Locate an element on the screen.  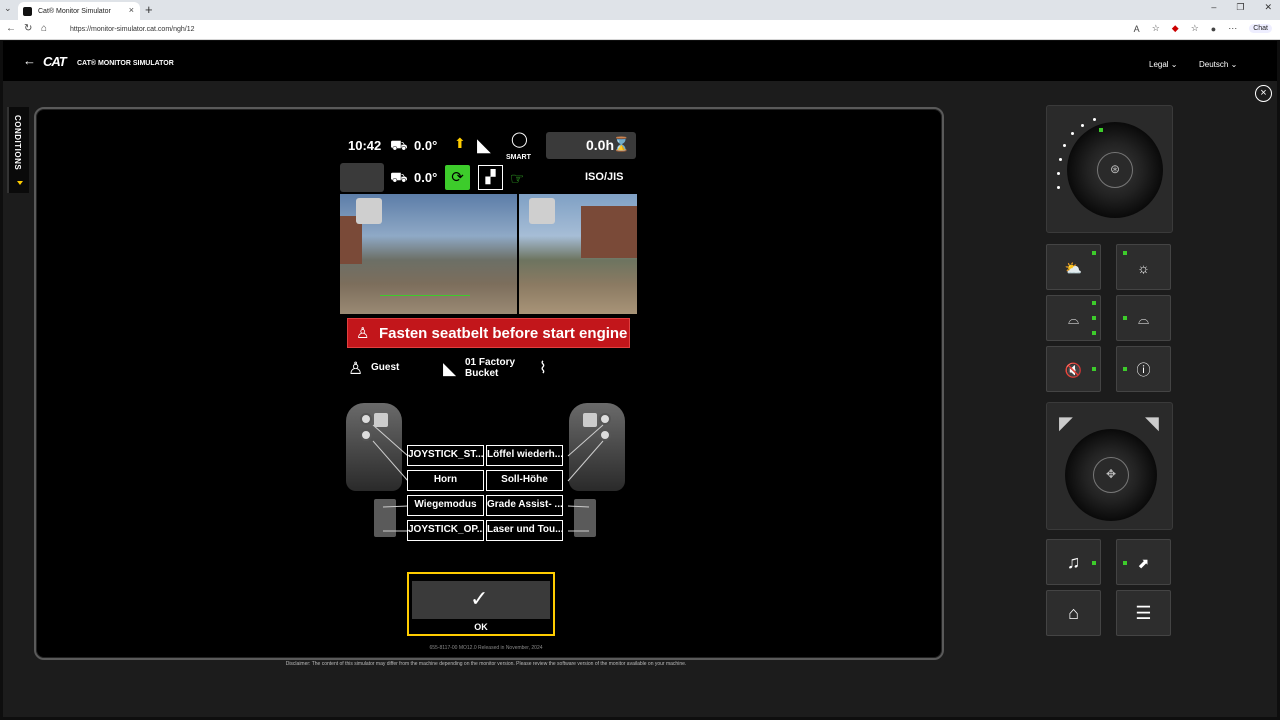
music-icon: ♫ is located at coordinates (1073, 562).